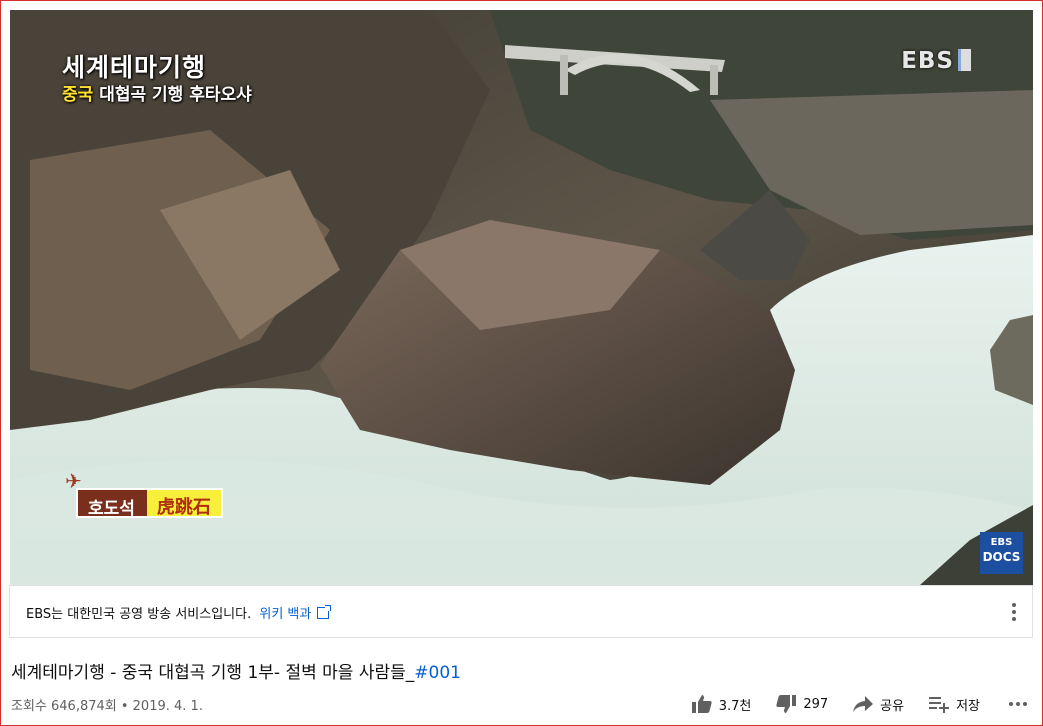  I want to click on save-button: 저장, so click(954, 704).